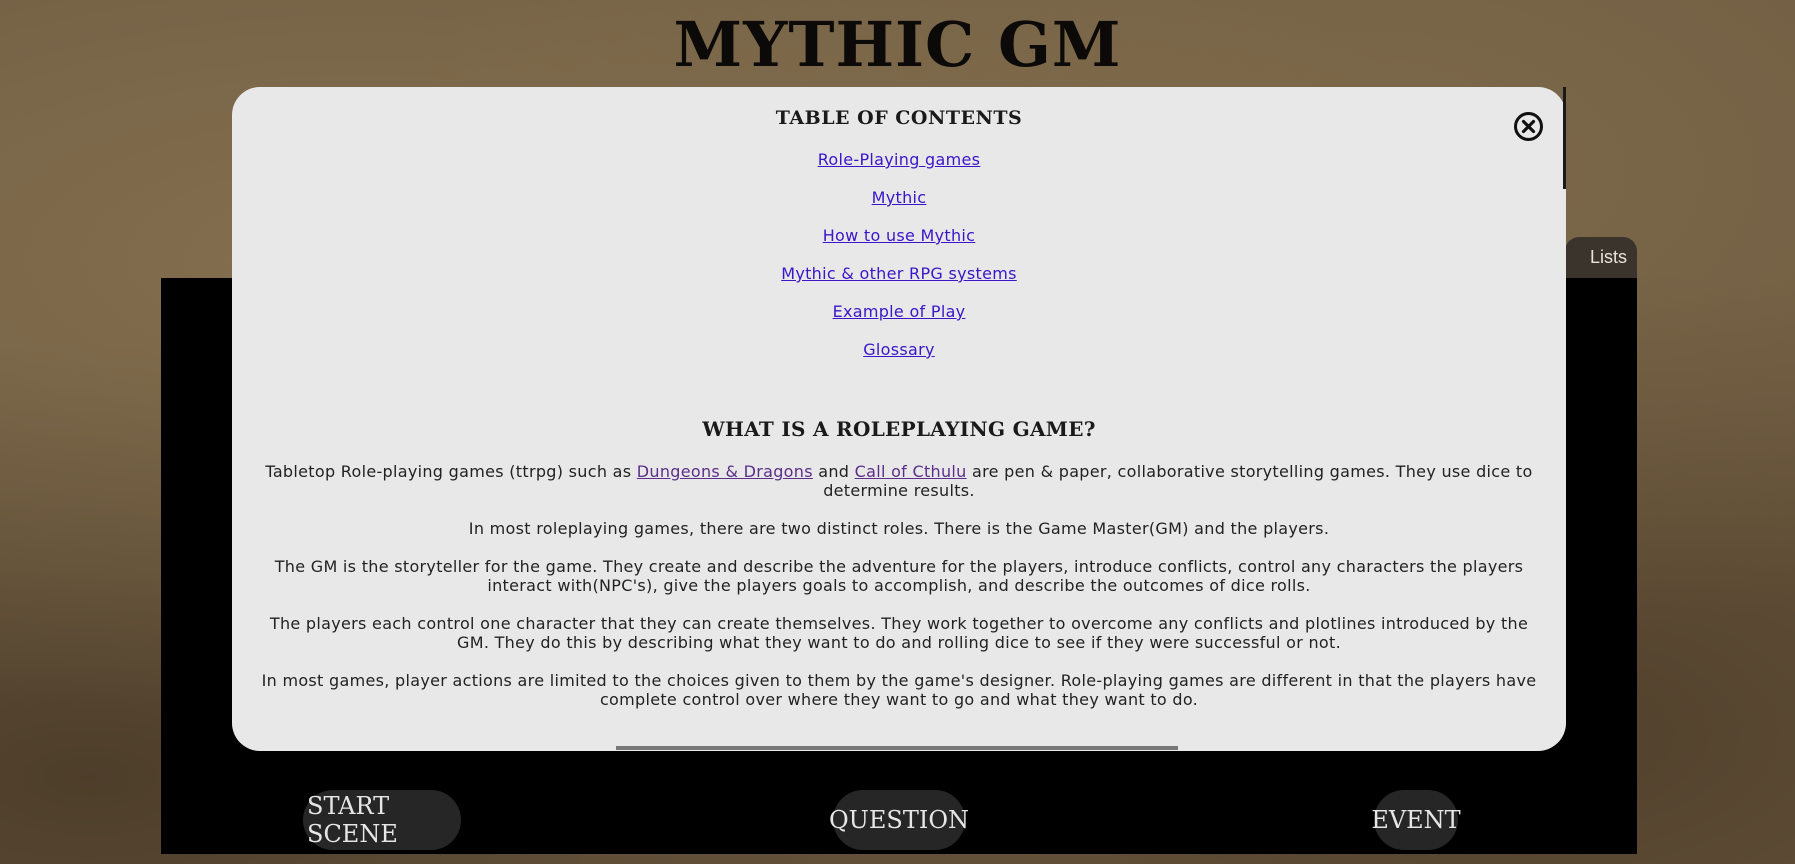  Describe the element at coordinates (1601, 257) in the screenshot. I see `lists-tab: Lists` at that location.